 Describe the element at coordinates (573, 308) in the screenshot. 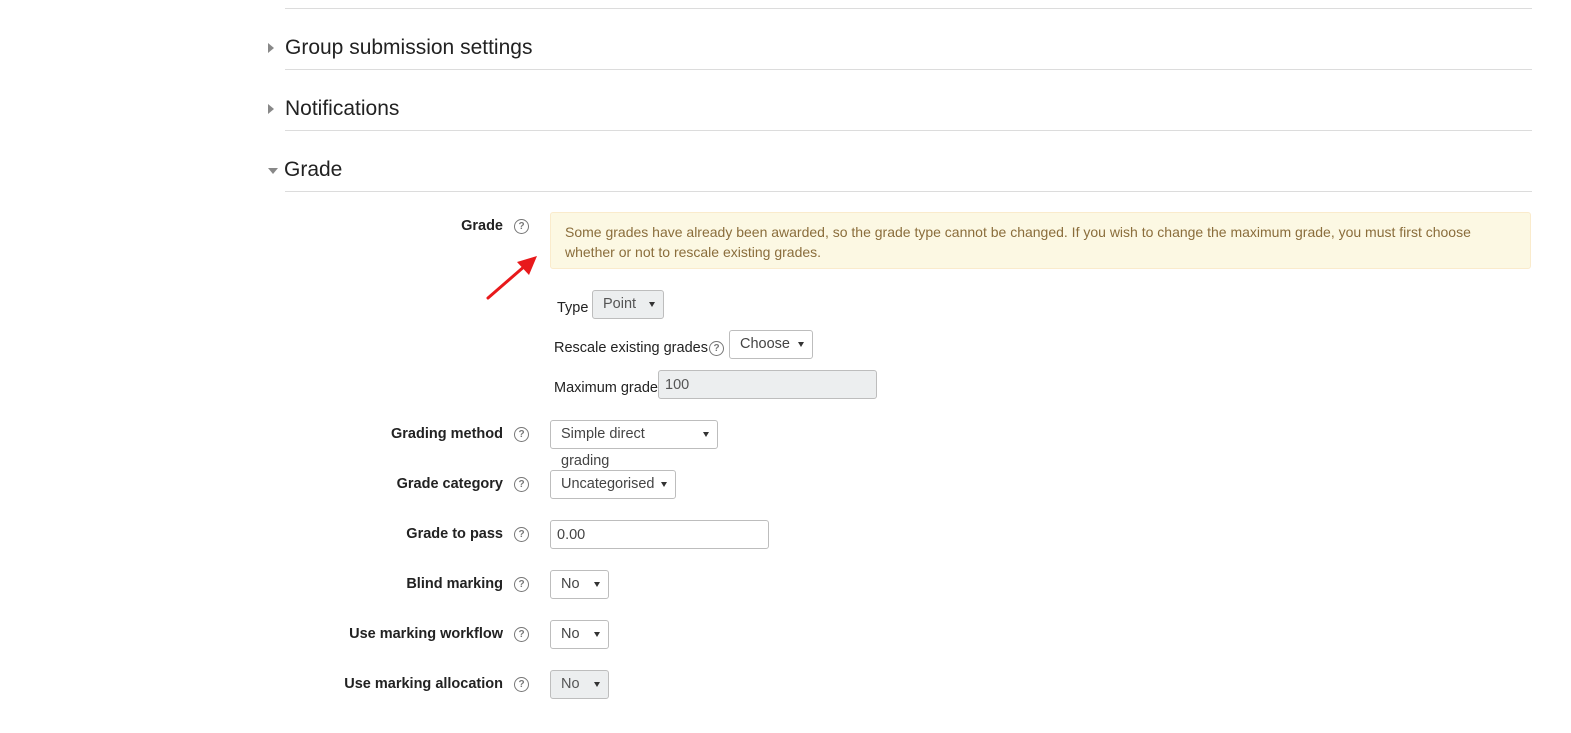

I see `grade-type-label: Type` at that location.